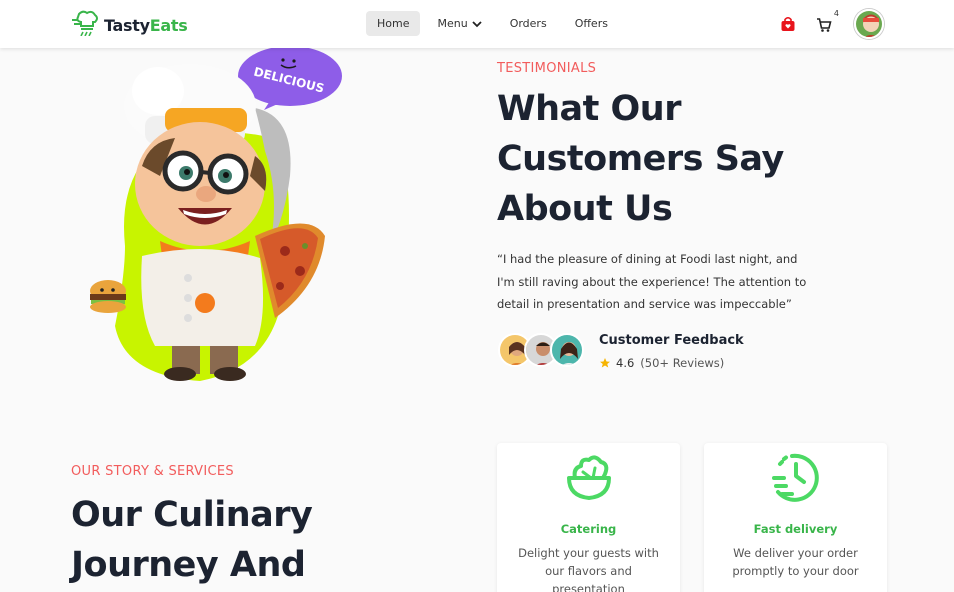 Image resolution: width=954 pixels, height=592 pixels. I want to click on nav-orders: Orders, so click(528, 23).